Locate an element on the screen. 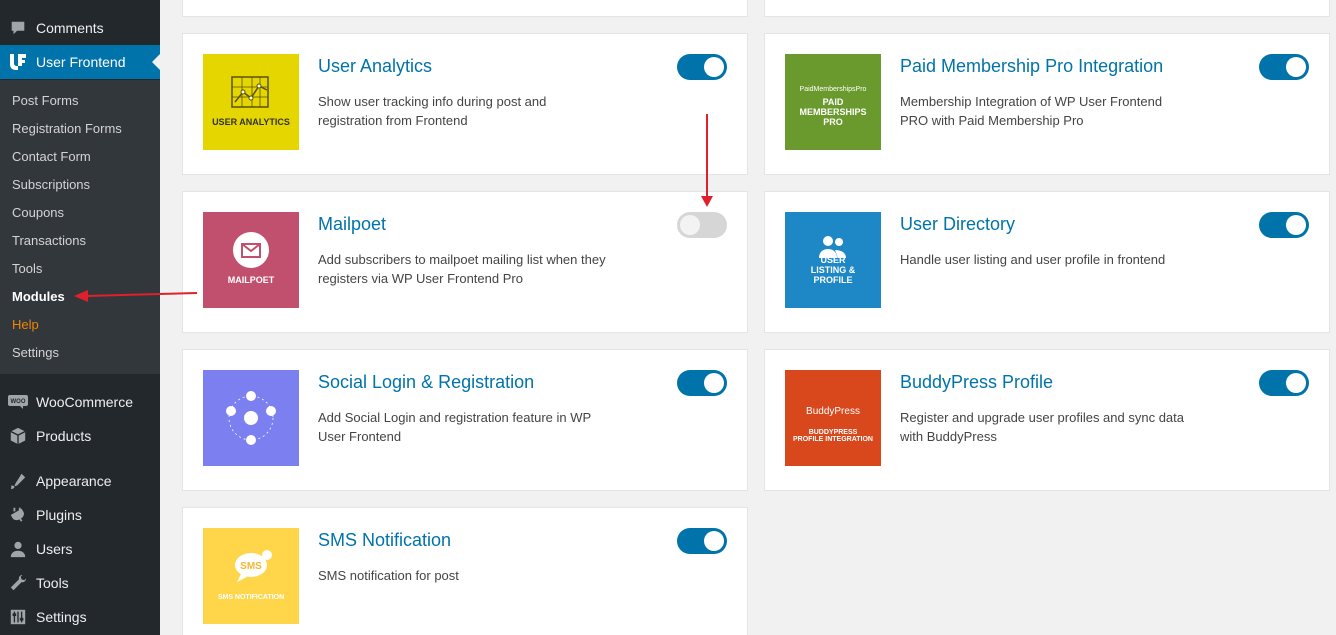 The height and width of the screenshot is (635, 1336). menu-woocommerce: WOO WooCommerce is located at coordinates (80, 402).